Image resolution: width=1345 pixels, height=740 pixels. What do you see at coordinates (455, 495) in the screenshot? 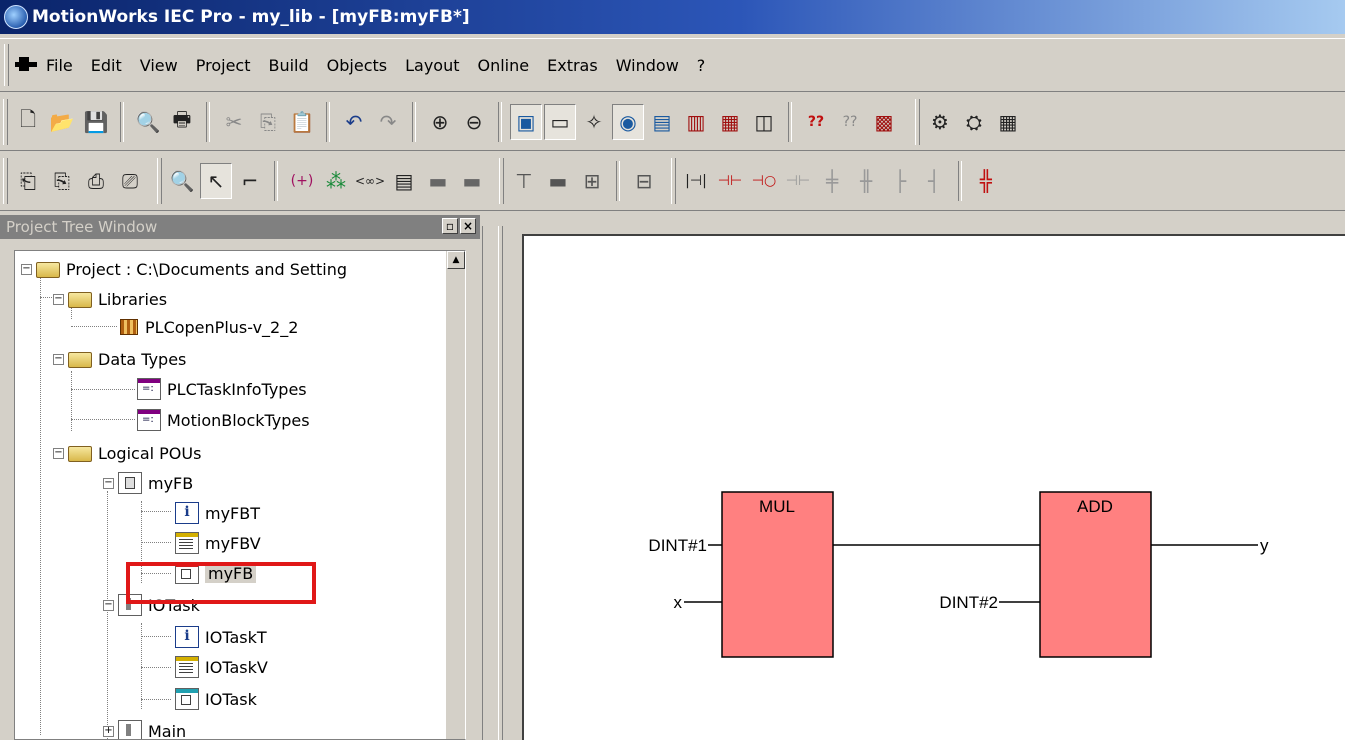
I see `tree-vertical-scrollbar: ▲` at bounding box center [455, 495].